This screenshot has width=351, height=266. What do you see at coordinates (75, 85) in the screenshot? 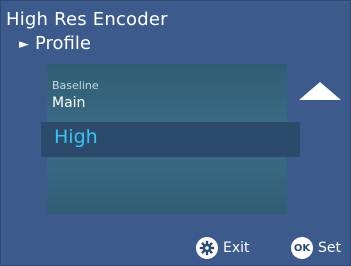
I see `list-item-baseline: Baseline` at bounding box center [75, 85].